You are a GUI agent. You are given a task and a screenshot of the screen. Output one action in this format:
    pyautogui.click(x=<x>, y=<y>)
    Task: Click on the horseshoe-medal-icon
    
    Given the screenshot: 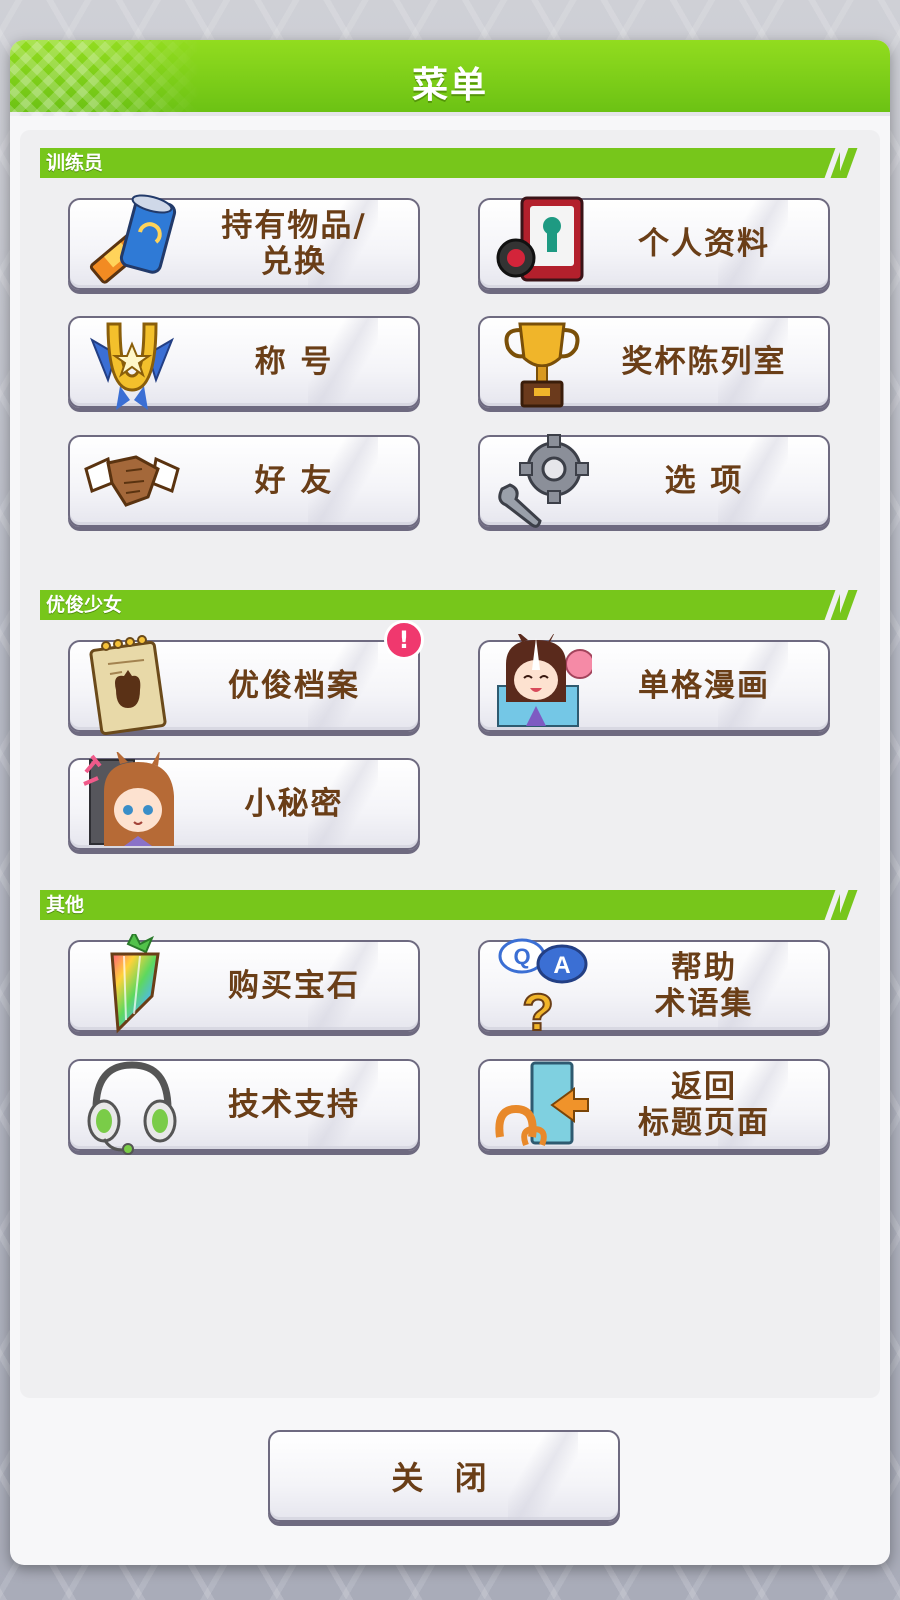 What is the action you would take?
    pyautogui.click(x=132, y=366)
    